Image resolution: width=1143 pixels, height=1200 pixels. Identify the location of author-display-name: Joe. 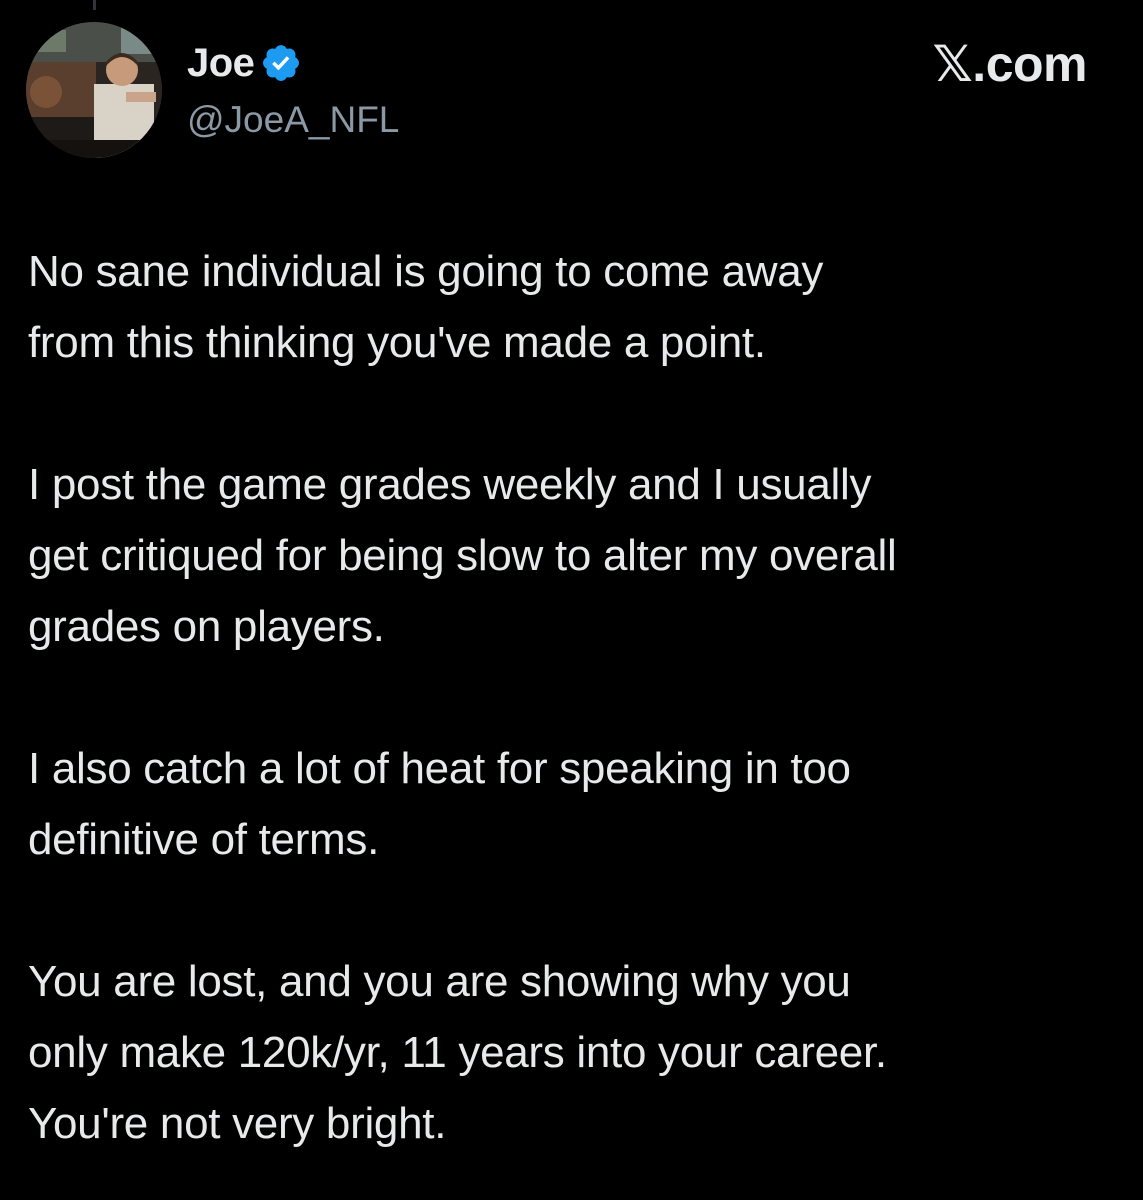
(221, 63).